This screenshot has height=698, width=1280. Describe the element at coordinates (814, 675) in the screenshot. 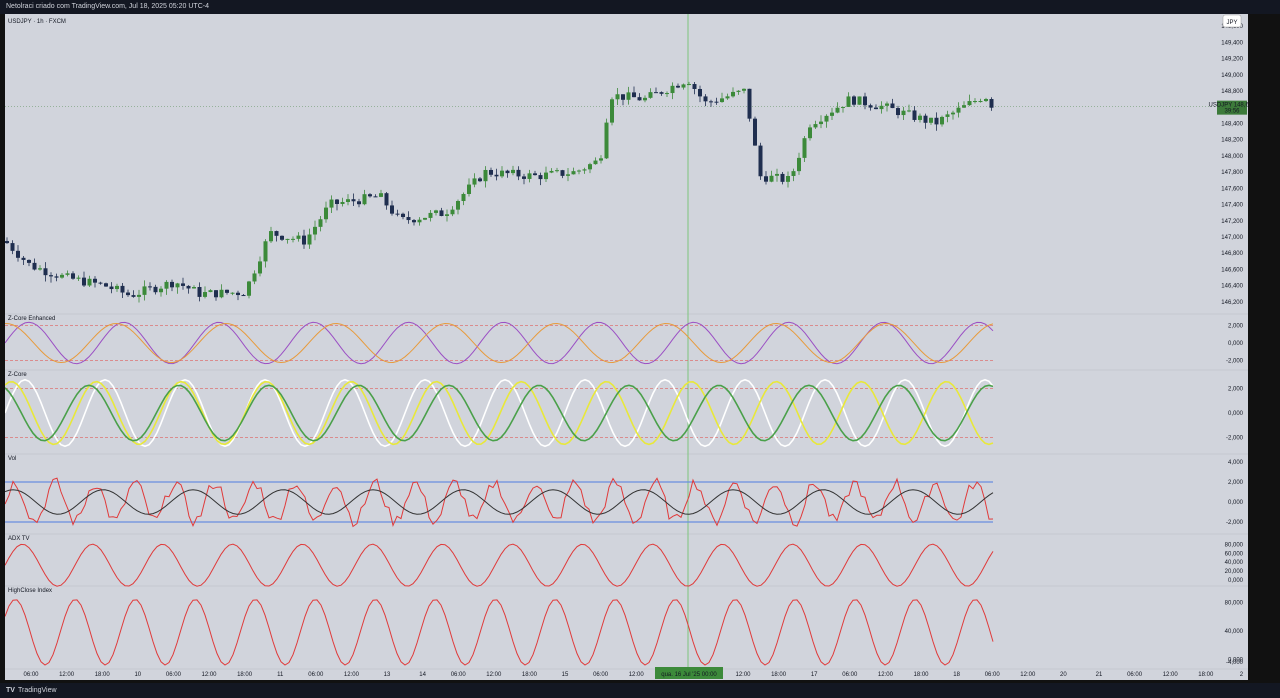

I see `time-axis-tick: 17` at that location.